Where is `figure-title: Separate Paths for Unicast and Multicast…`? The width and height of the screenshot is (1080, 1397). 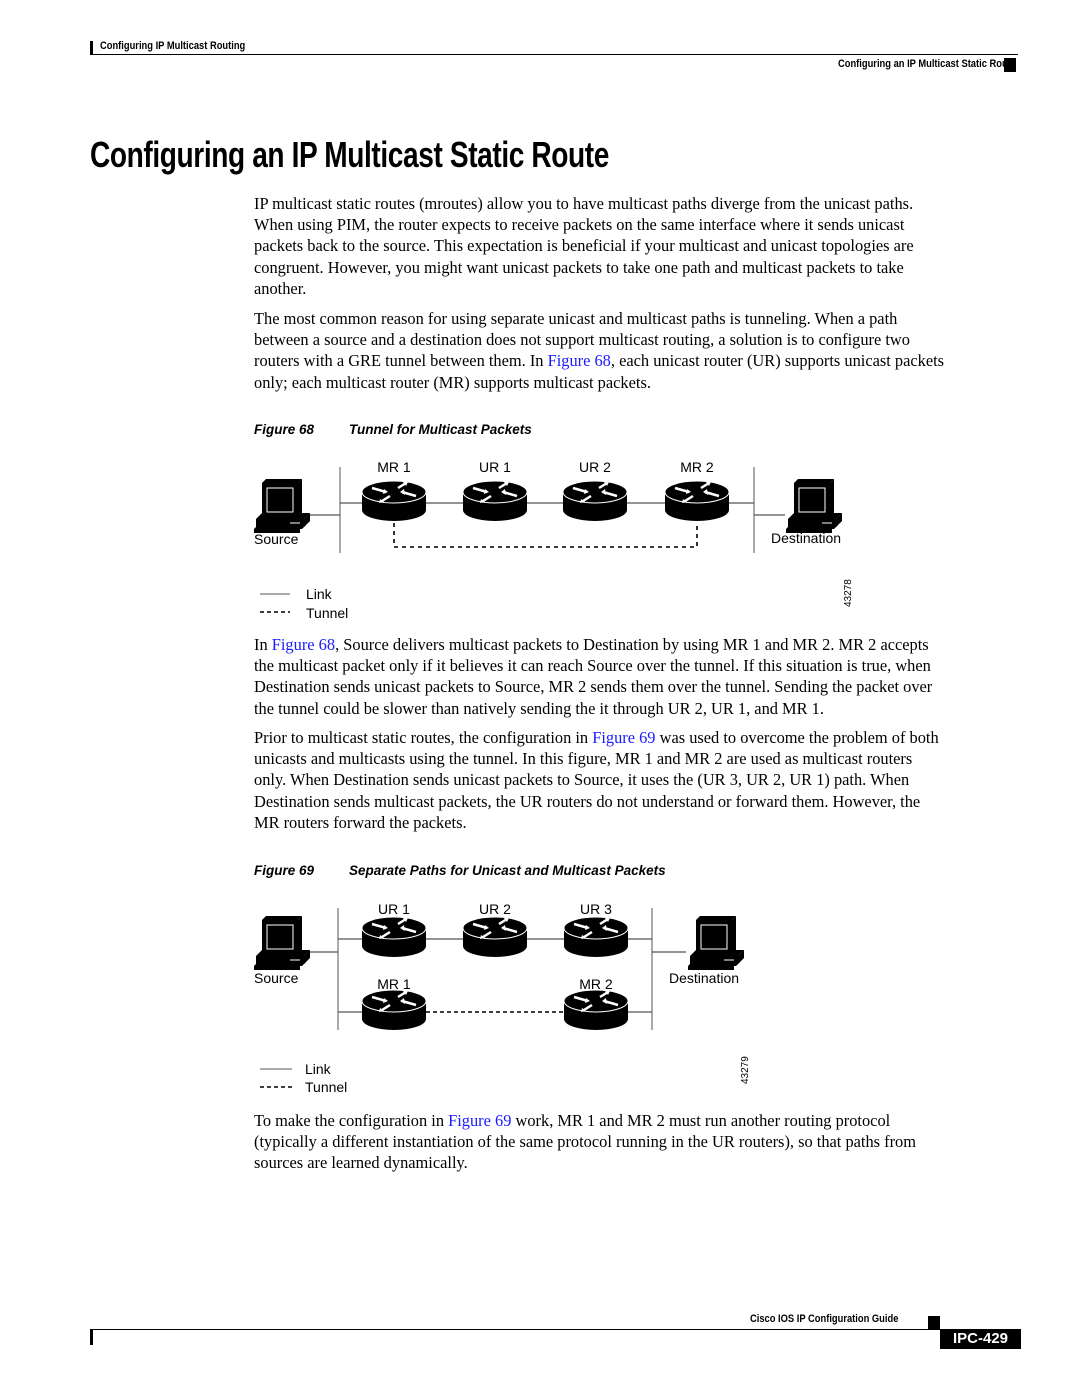 figure-title: Separate Paths for Unicast and Multicast… is located at coordinates (507, 870).